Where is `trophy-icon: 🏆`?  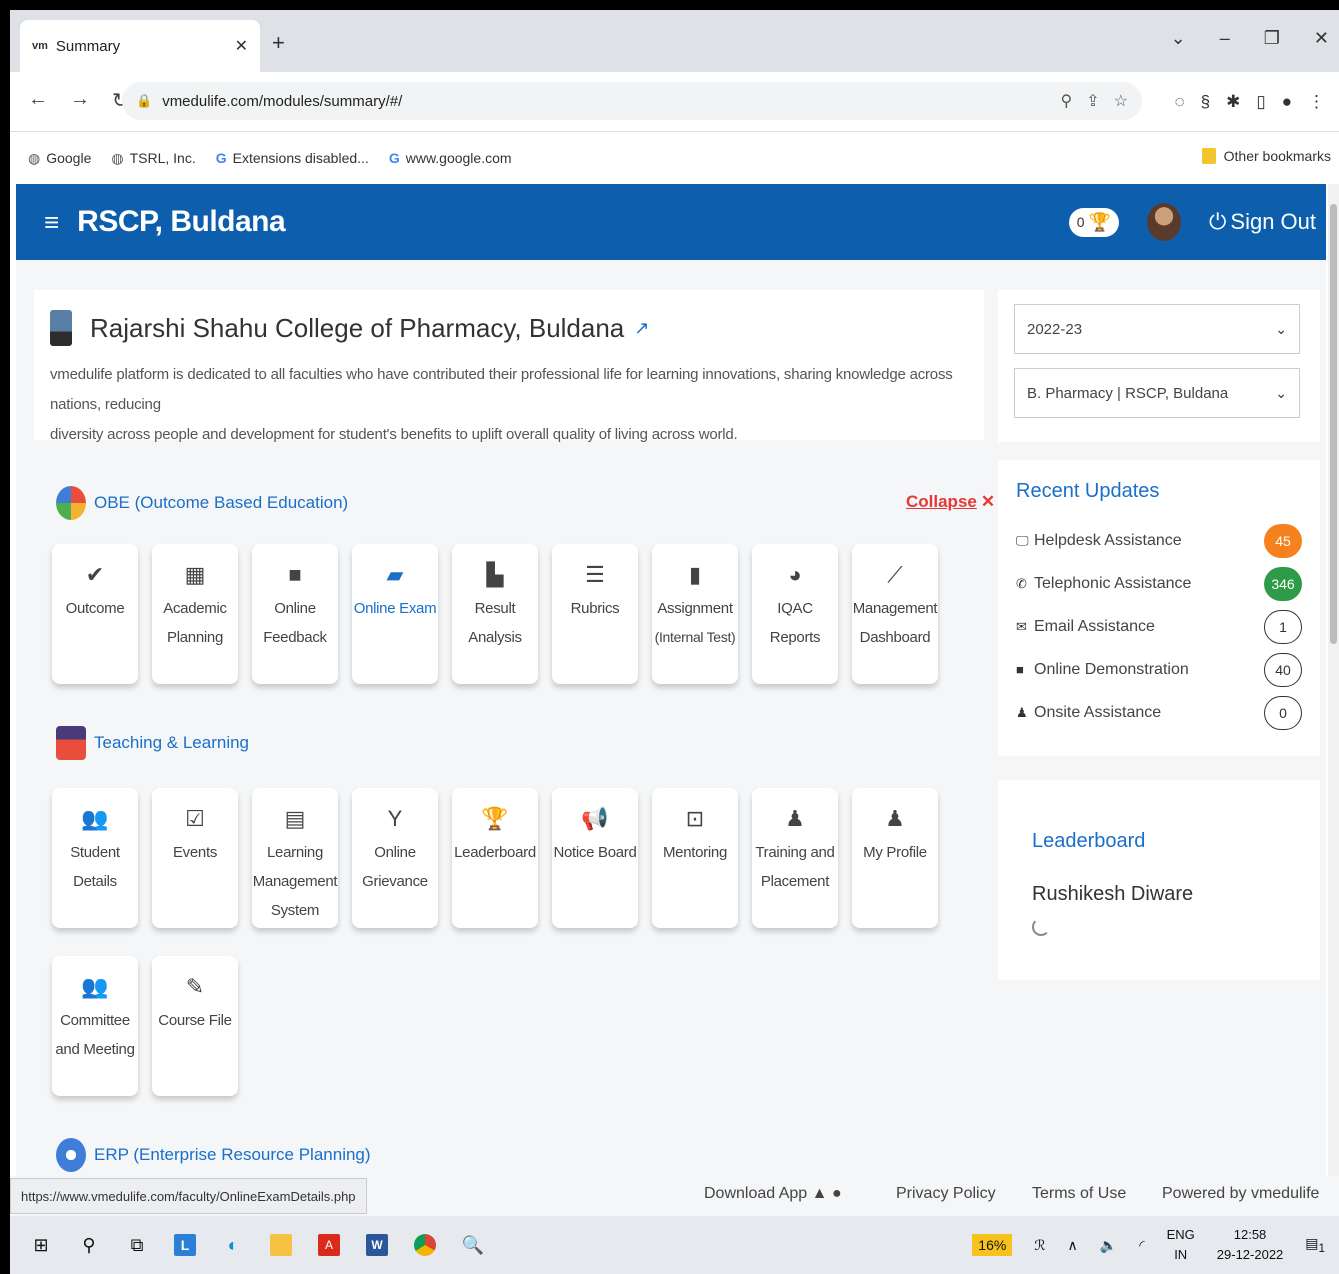 trophy-icon: 🏆 is located at coordinates (1099, 221).